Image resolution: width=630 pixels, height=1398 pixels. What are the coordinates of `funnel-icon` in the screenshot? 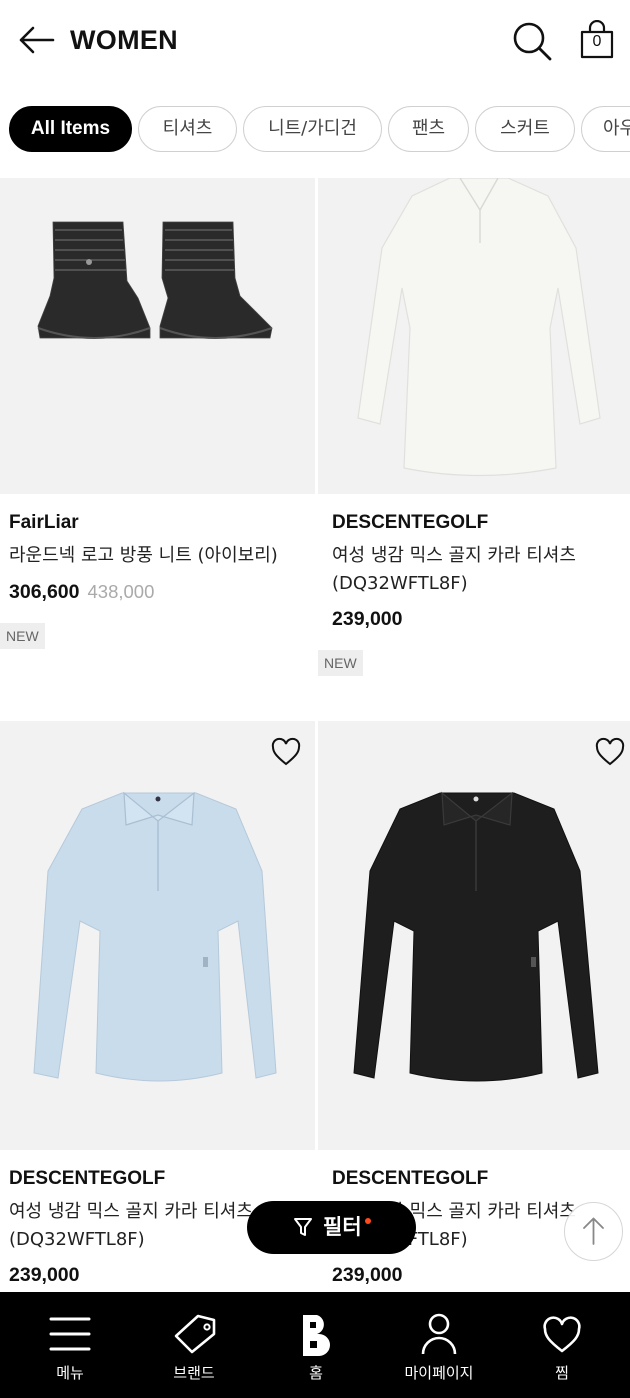 It's located at (303, 1227).